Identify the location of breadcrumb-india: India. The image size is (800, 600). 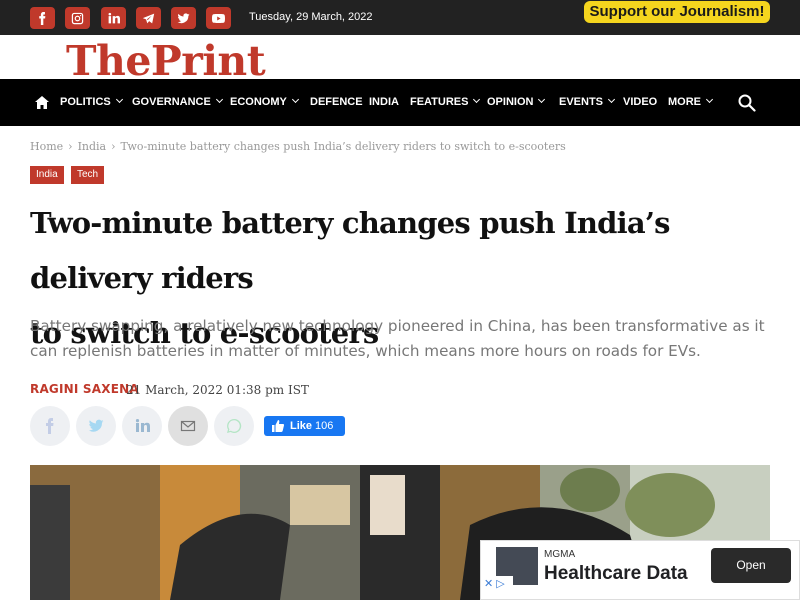
(92, 146).